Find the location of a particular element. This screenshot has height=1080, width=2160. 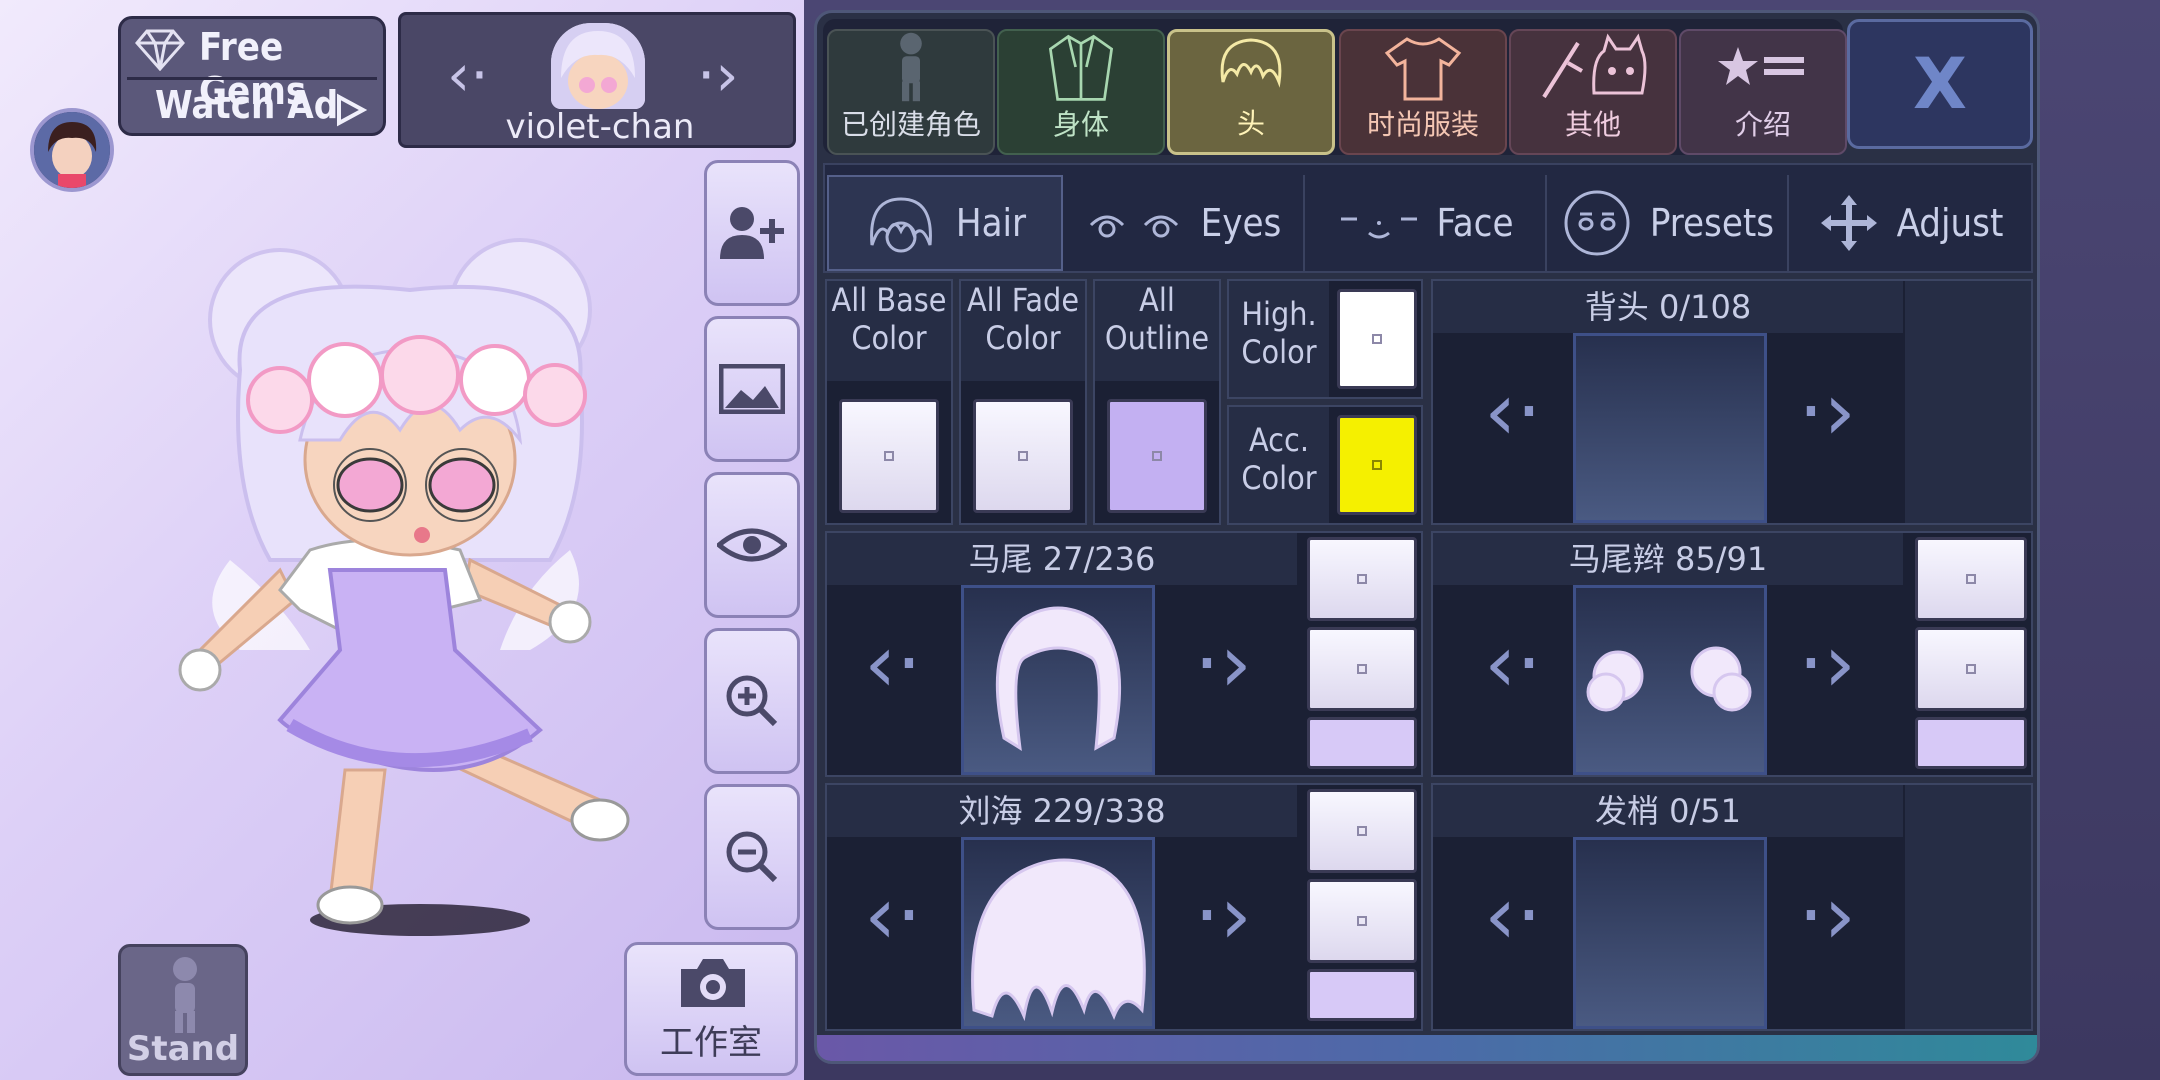

braid-selector: 马尾辫 85/91 ‹· ·› is located at coordinates (1732, 654).